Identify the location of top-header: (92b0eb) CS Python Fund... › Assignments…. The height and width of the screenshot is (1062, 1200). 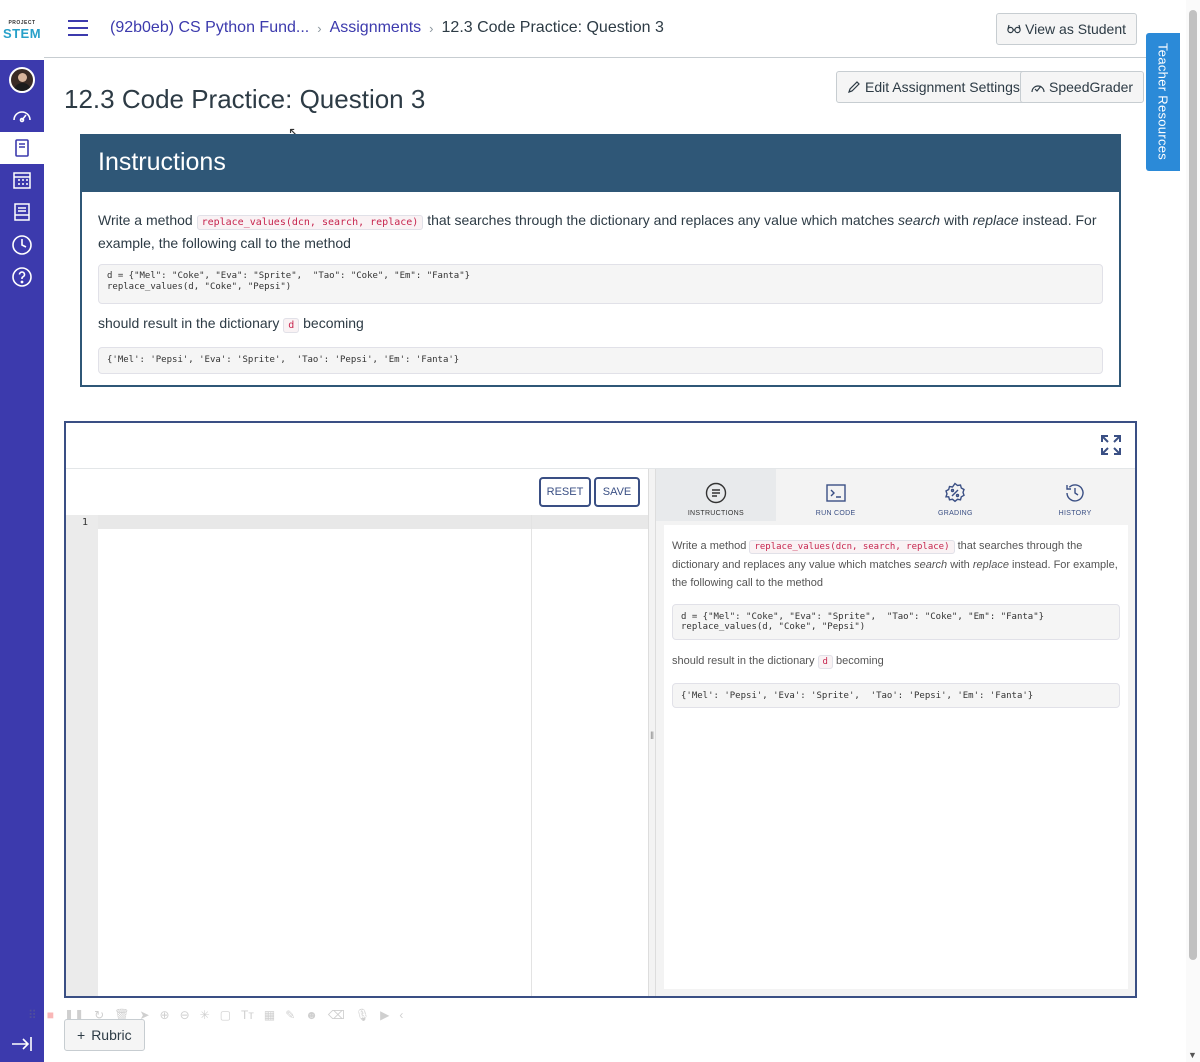
(597, 29).